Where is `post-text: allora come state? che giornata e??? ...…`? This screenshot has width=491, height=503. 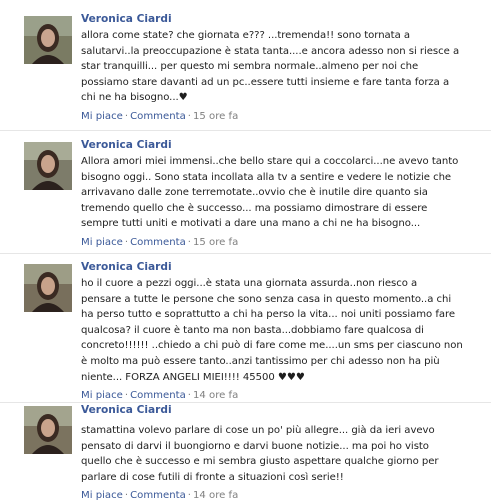 post-text: allora come state? che giornata e??? ...… is located at coordinates (270, 67).